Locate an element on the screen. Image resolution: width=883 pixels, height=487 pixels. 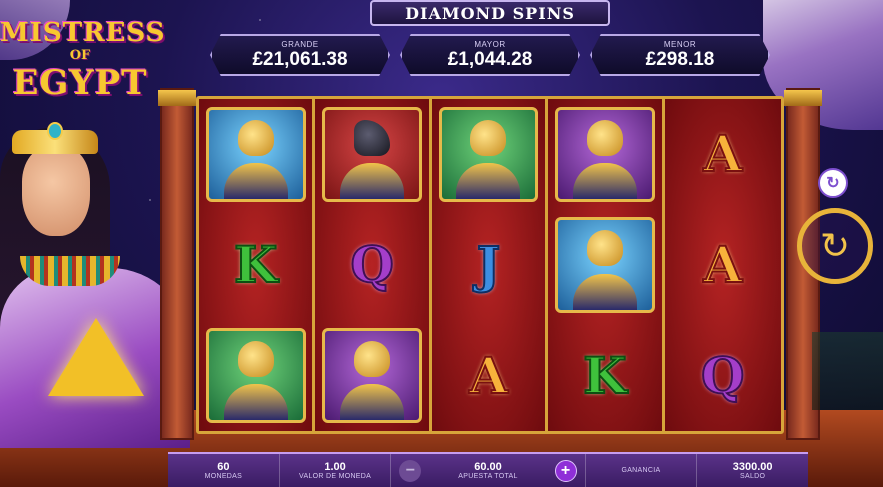
jackpot-menor: MENOR £298.18 is located at coordinates (680, 55).